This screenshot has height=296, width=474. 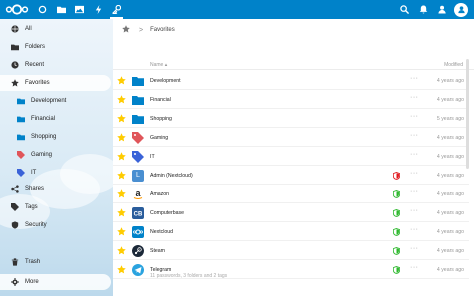 What do you see at coordinates (55, 173) in the screenshot?
I see `sidebar-item-it: IT` at bounding box center [55, 173].